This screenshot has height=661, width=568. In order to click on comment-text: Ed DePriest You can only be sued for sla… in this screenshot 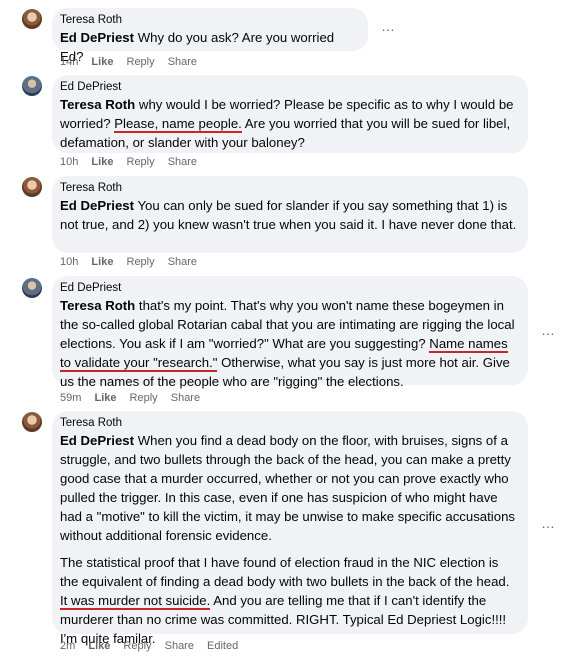, I will do `click(290, 215)`.